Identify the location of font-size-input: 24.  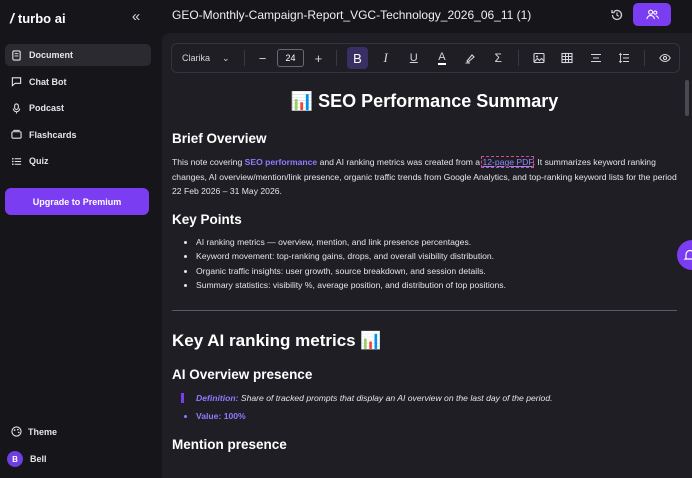
(290, 58).